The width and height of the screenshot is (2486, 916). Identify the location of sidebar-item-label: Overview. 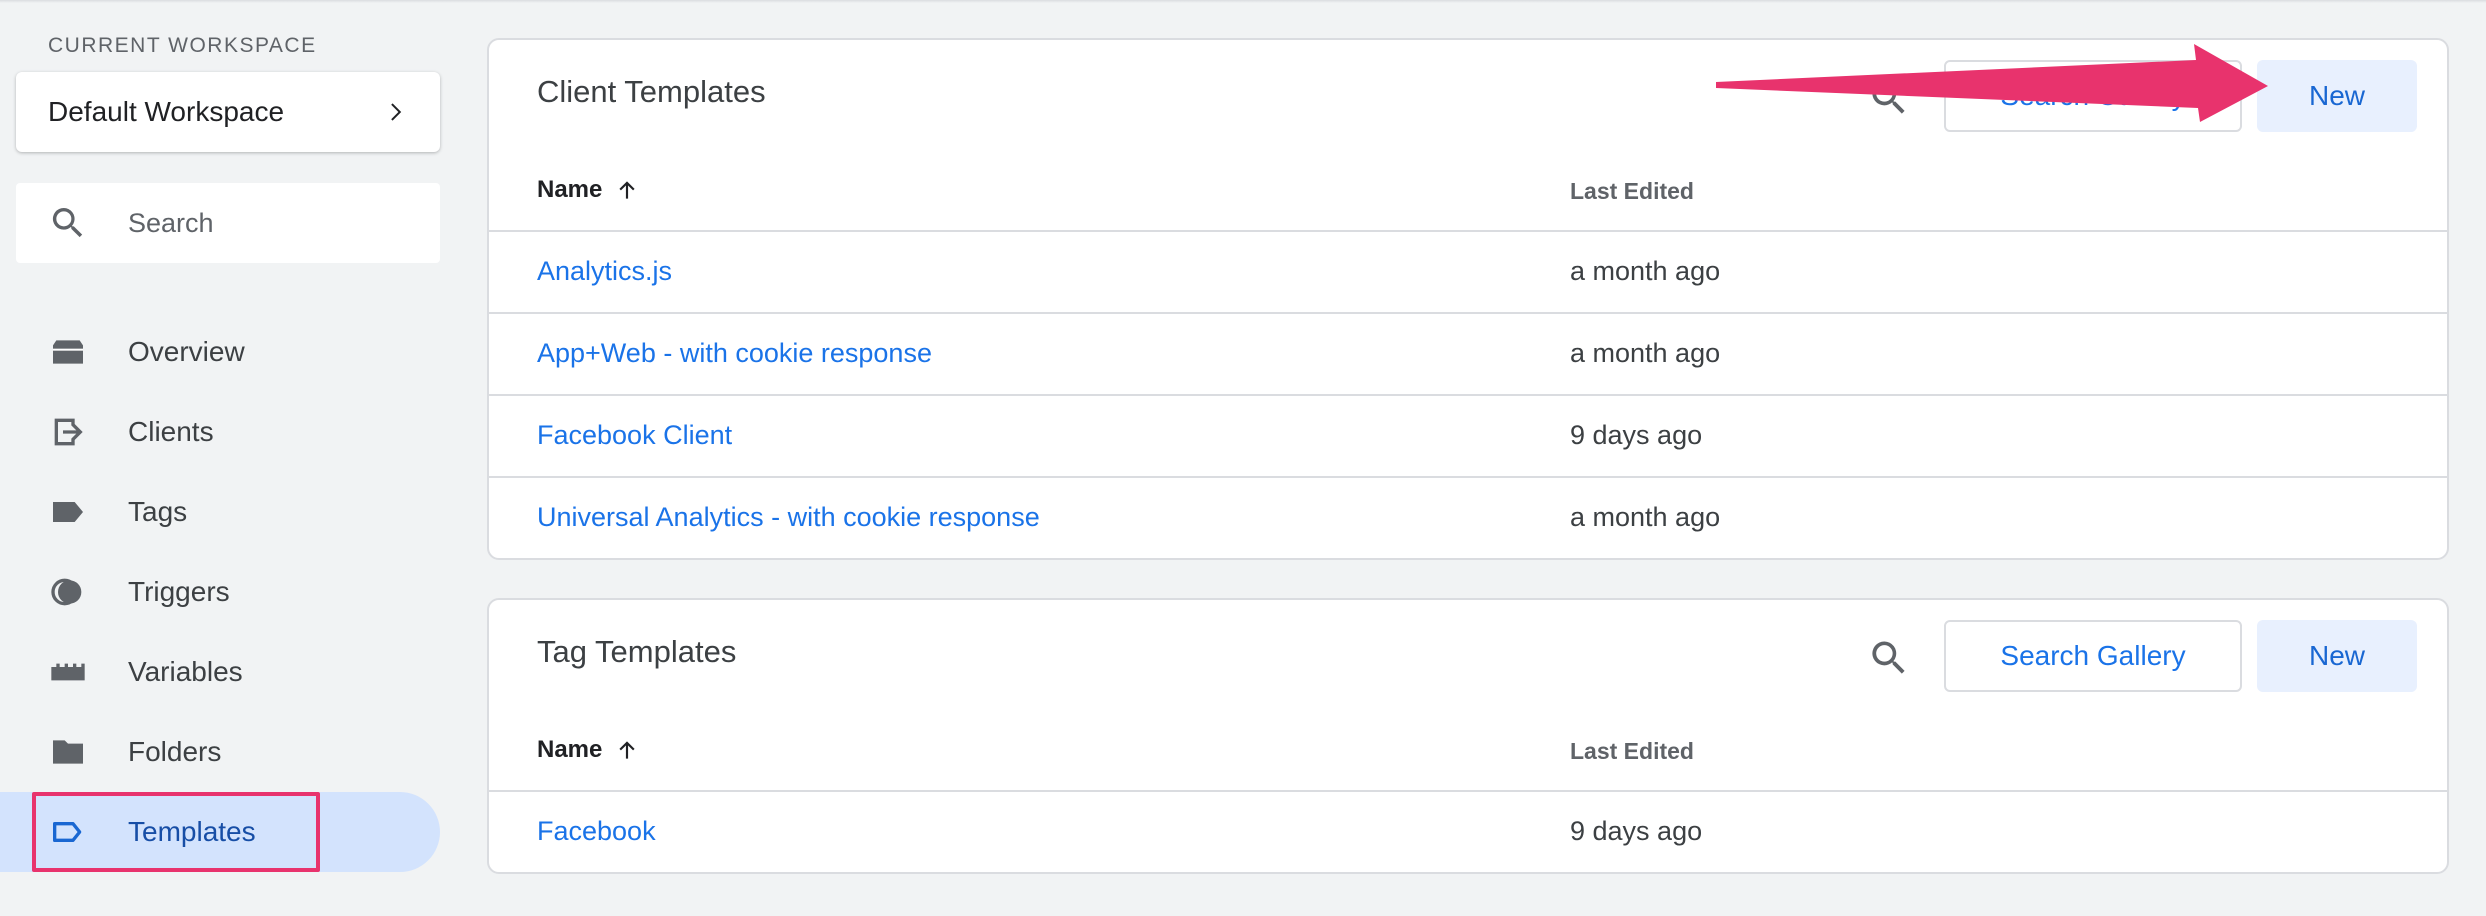
(186, 351).